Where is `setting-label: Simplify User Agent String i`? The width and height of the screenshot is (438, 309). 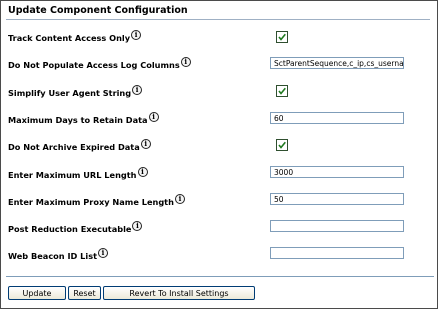 setting-label: Simplify User Agent String i is located at coordinates (75, 91).